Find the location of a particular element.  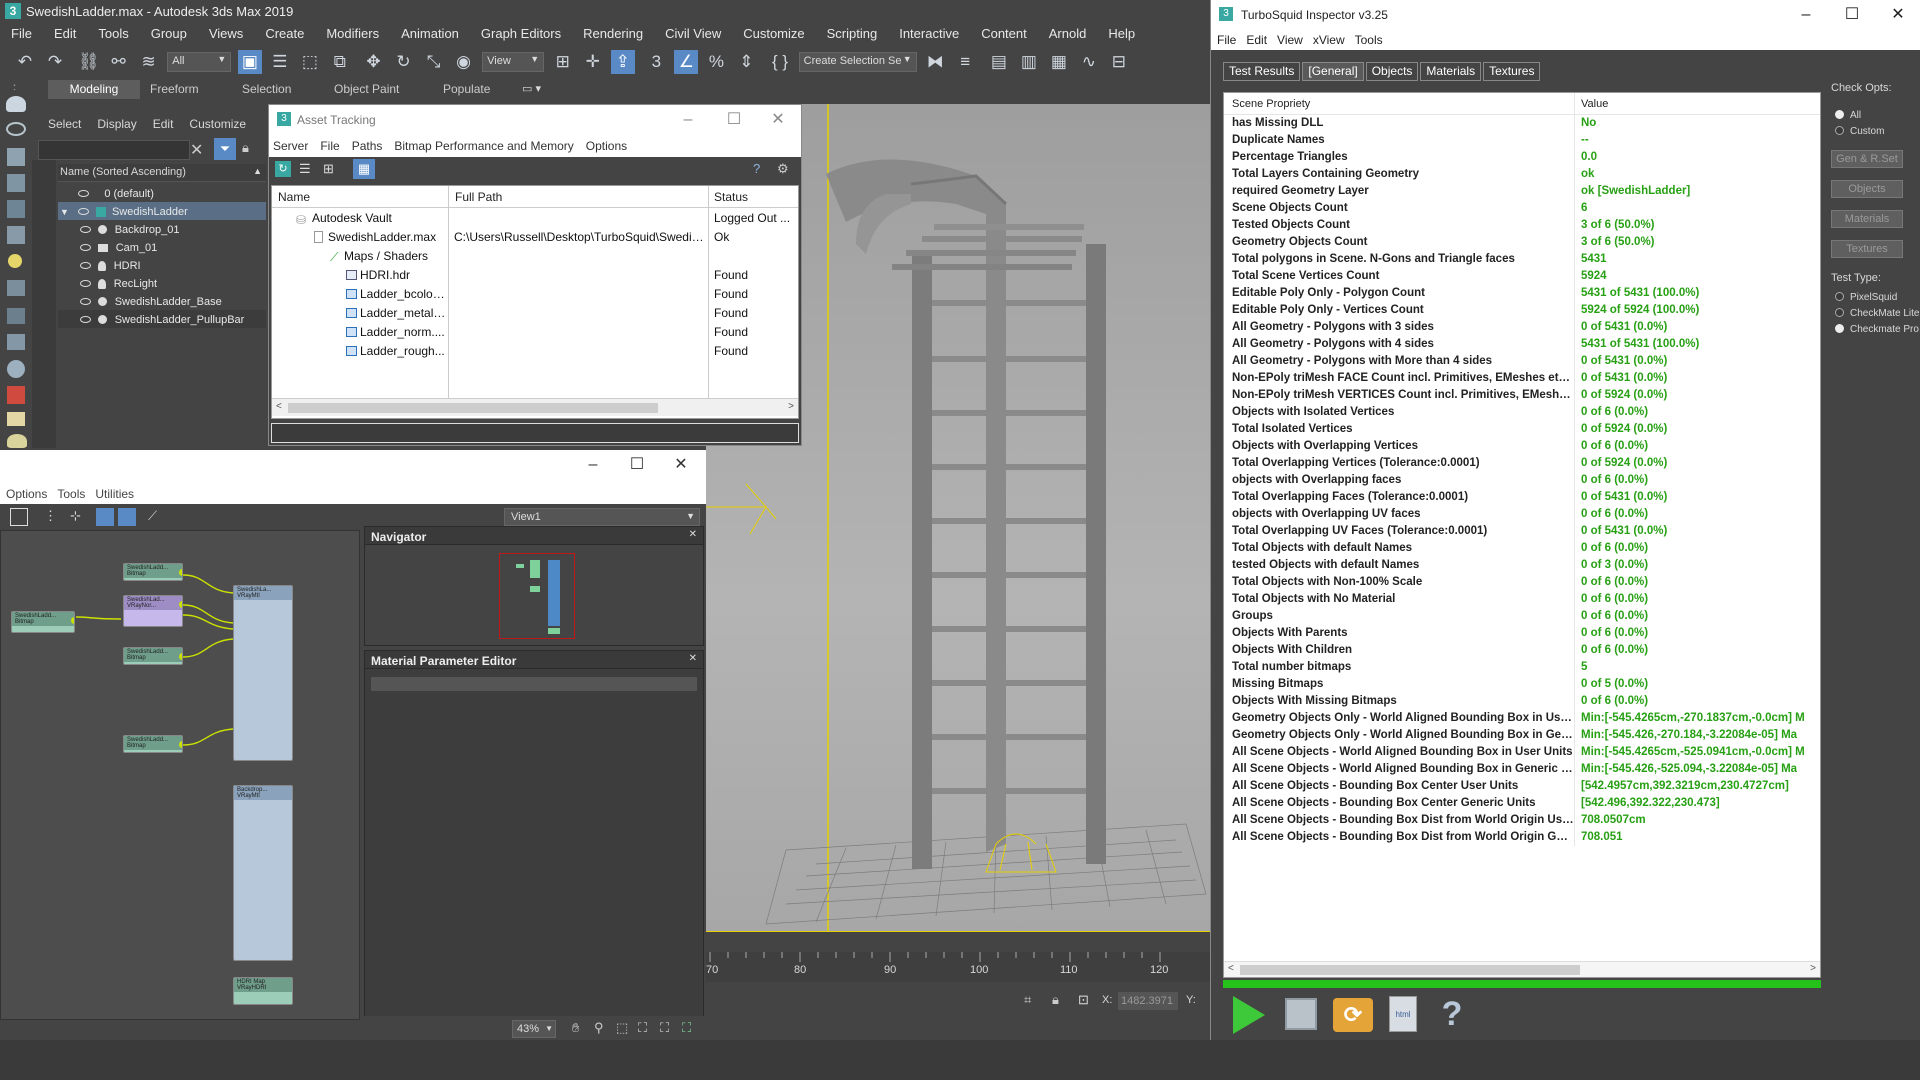

minimize-button: – is located at coordinates (593, 465).